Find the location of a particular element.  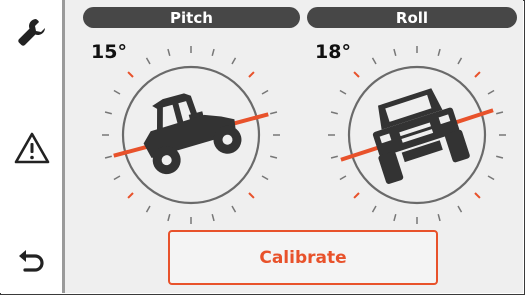

sidebar is located at coordinates (32, 146).